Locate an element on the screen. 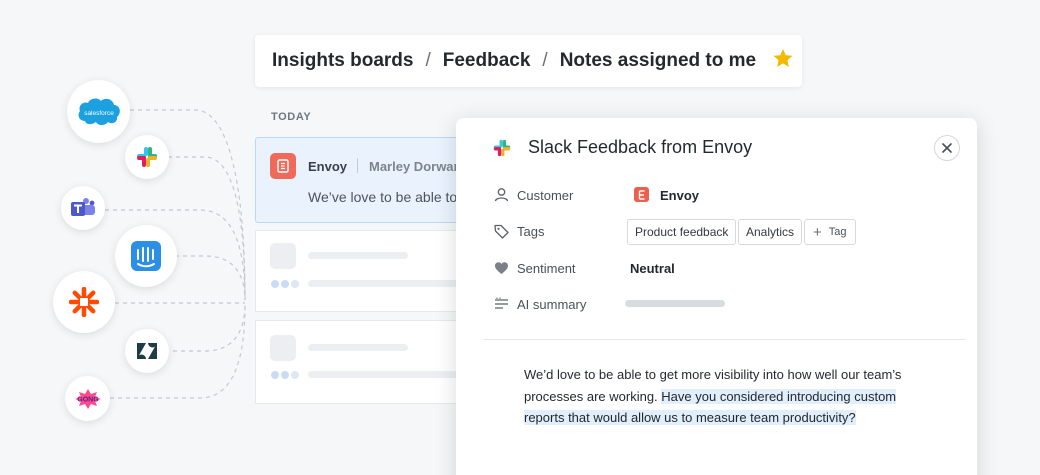  salesforce-logo: salesforce is located at coordinates (98, 111).